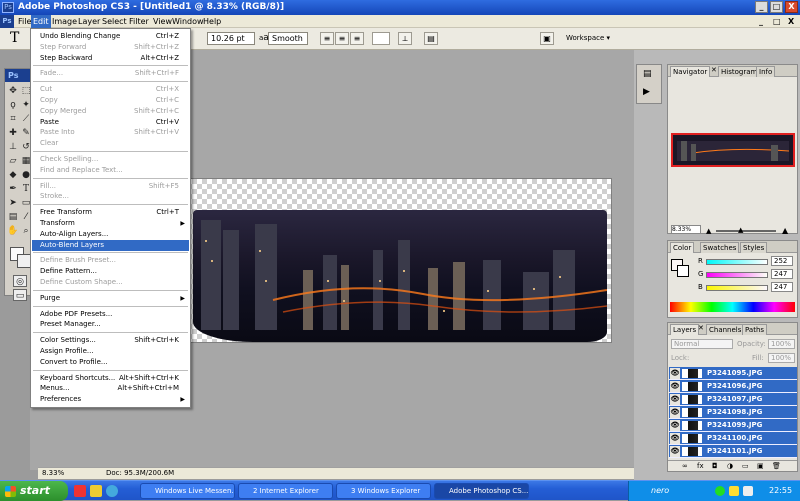  What do you see at coordinates (746, 231) in the screenshot?
I see `navigator-zoom-slider` at bounding box center [746, 231].